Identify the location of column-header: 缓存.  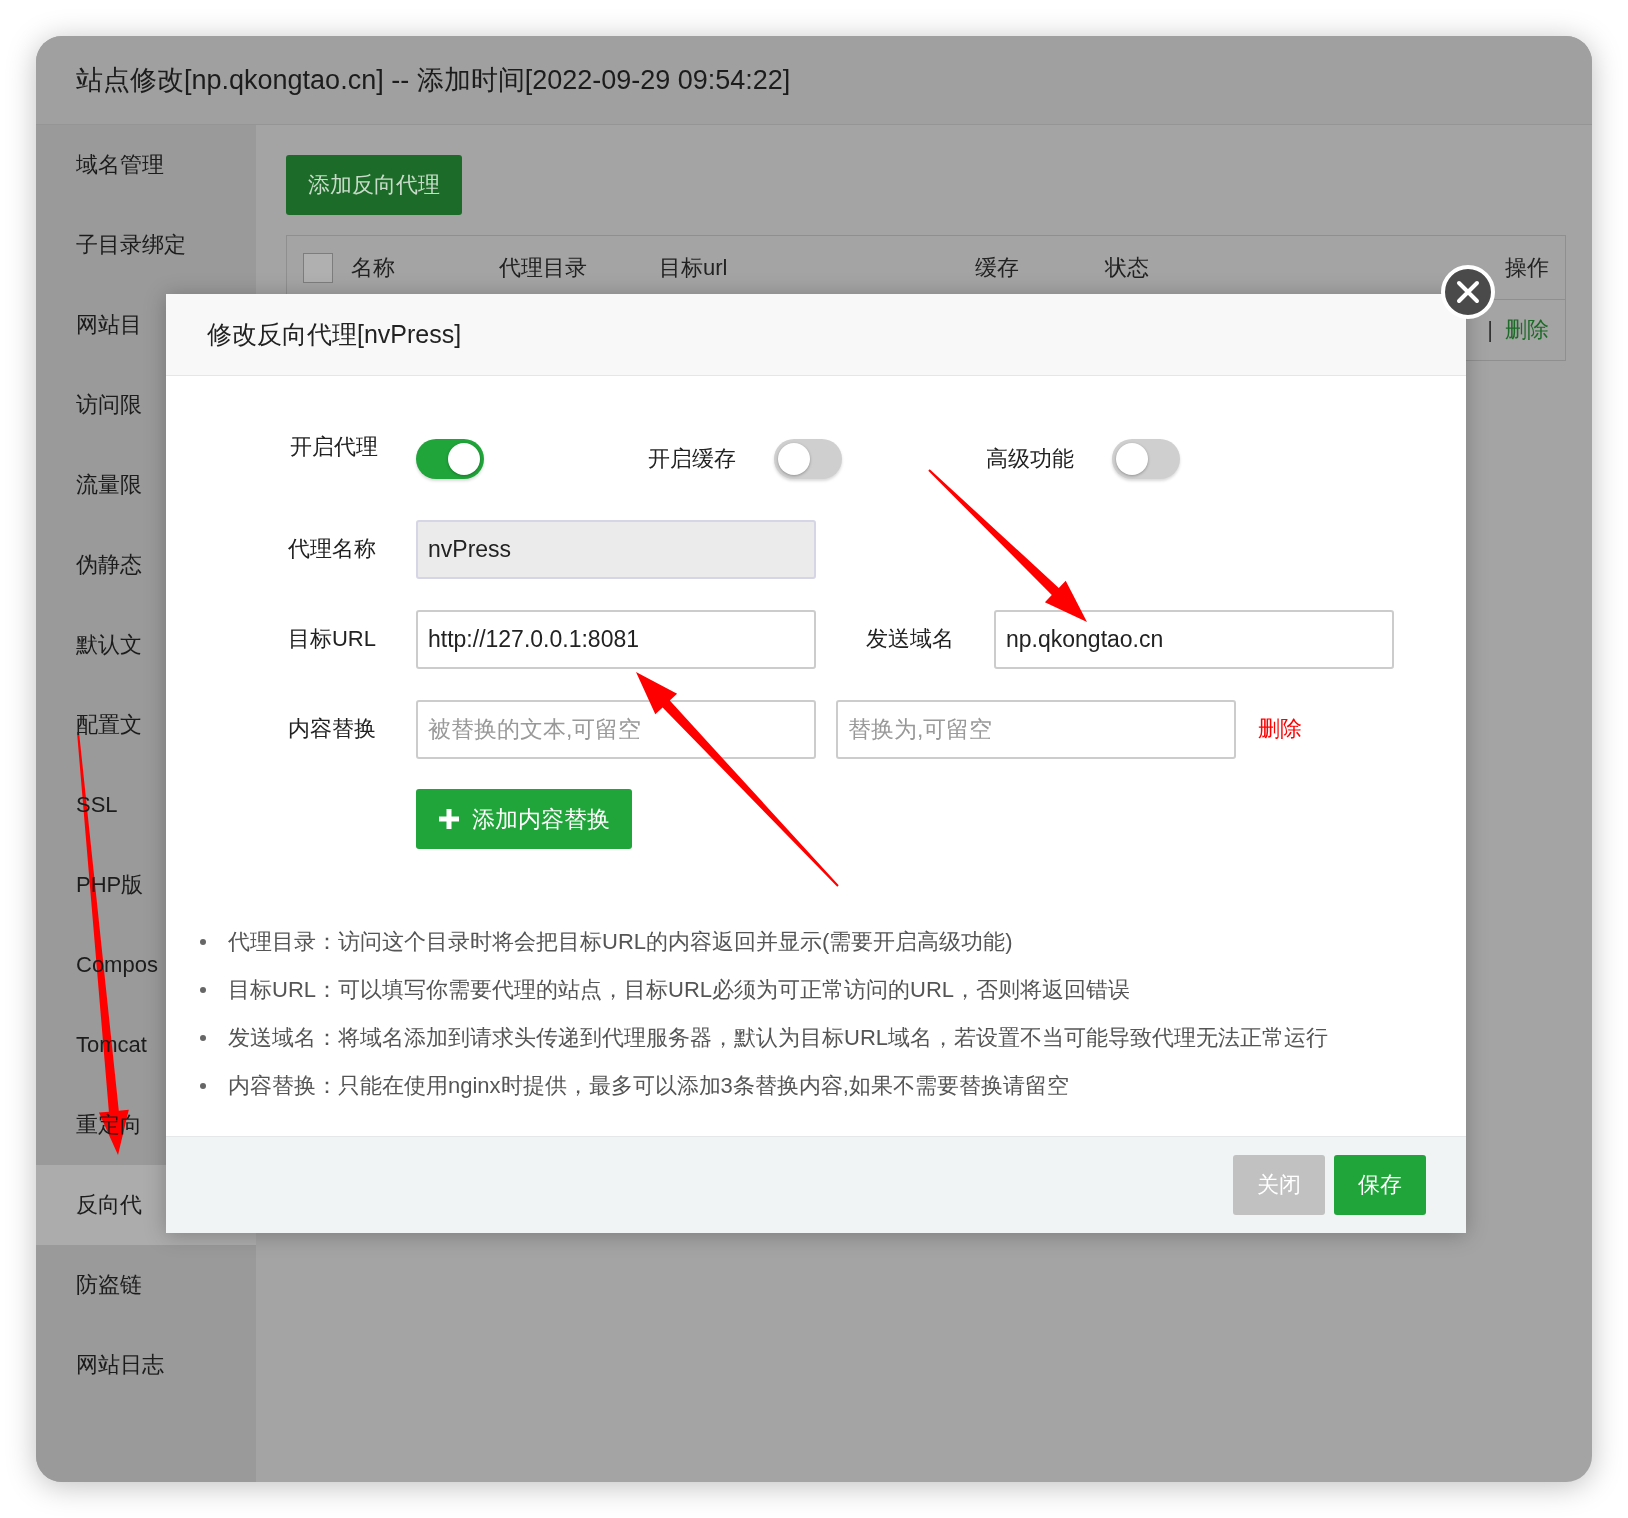
(997, 267).